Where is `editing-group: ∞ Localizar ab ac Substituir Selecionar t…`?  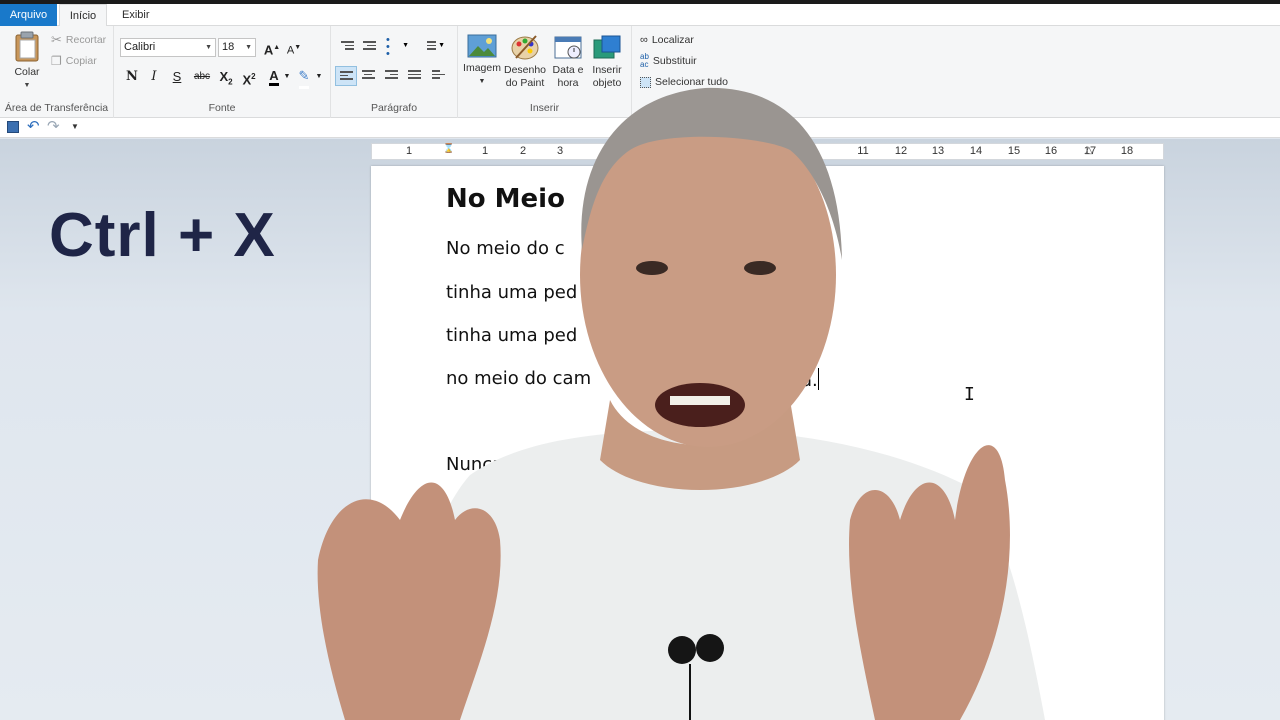 editing-group: ∞ Localizar ab ac Substituir Selecionar t… is located at coordinates (686, 72).